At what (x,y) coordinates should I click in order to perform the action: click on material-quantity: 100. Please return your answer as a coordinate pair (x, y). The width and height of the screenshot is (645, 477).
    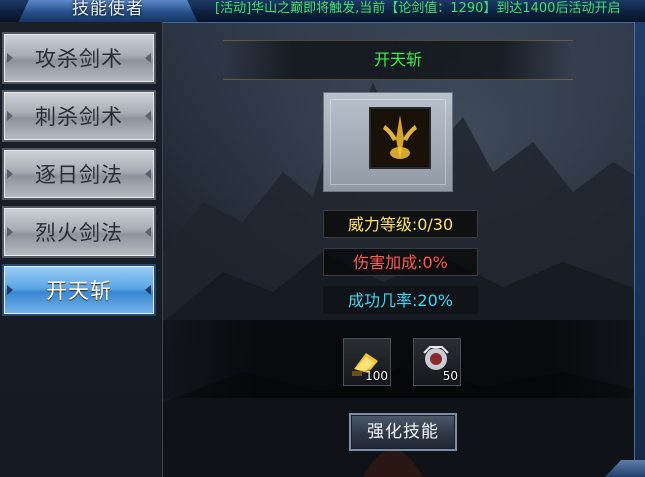
    Looking at the image, I should click on (376, 376).